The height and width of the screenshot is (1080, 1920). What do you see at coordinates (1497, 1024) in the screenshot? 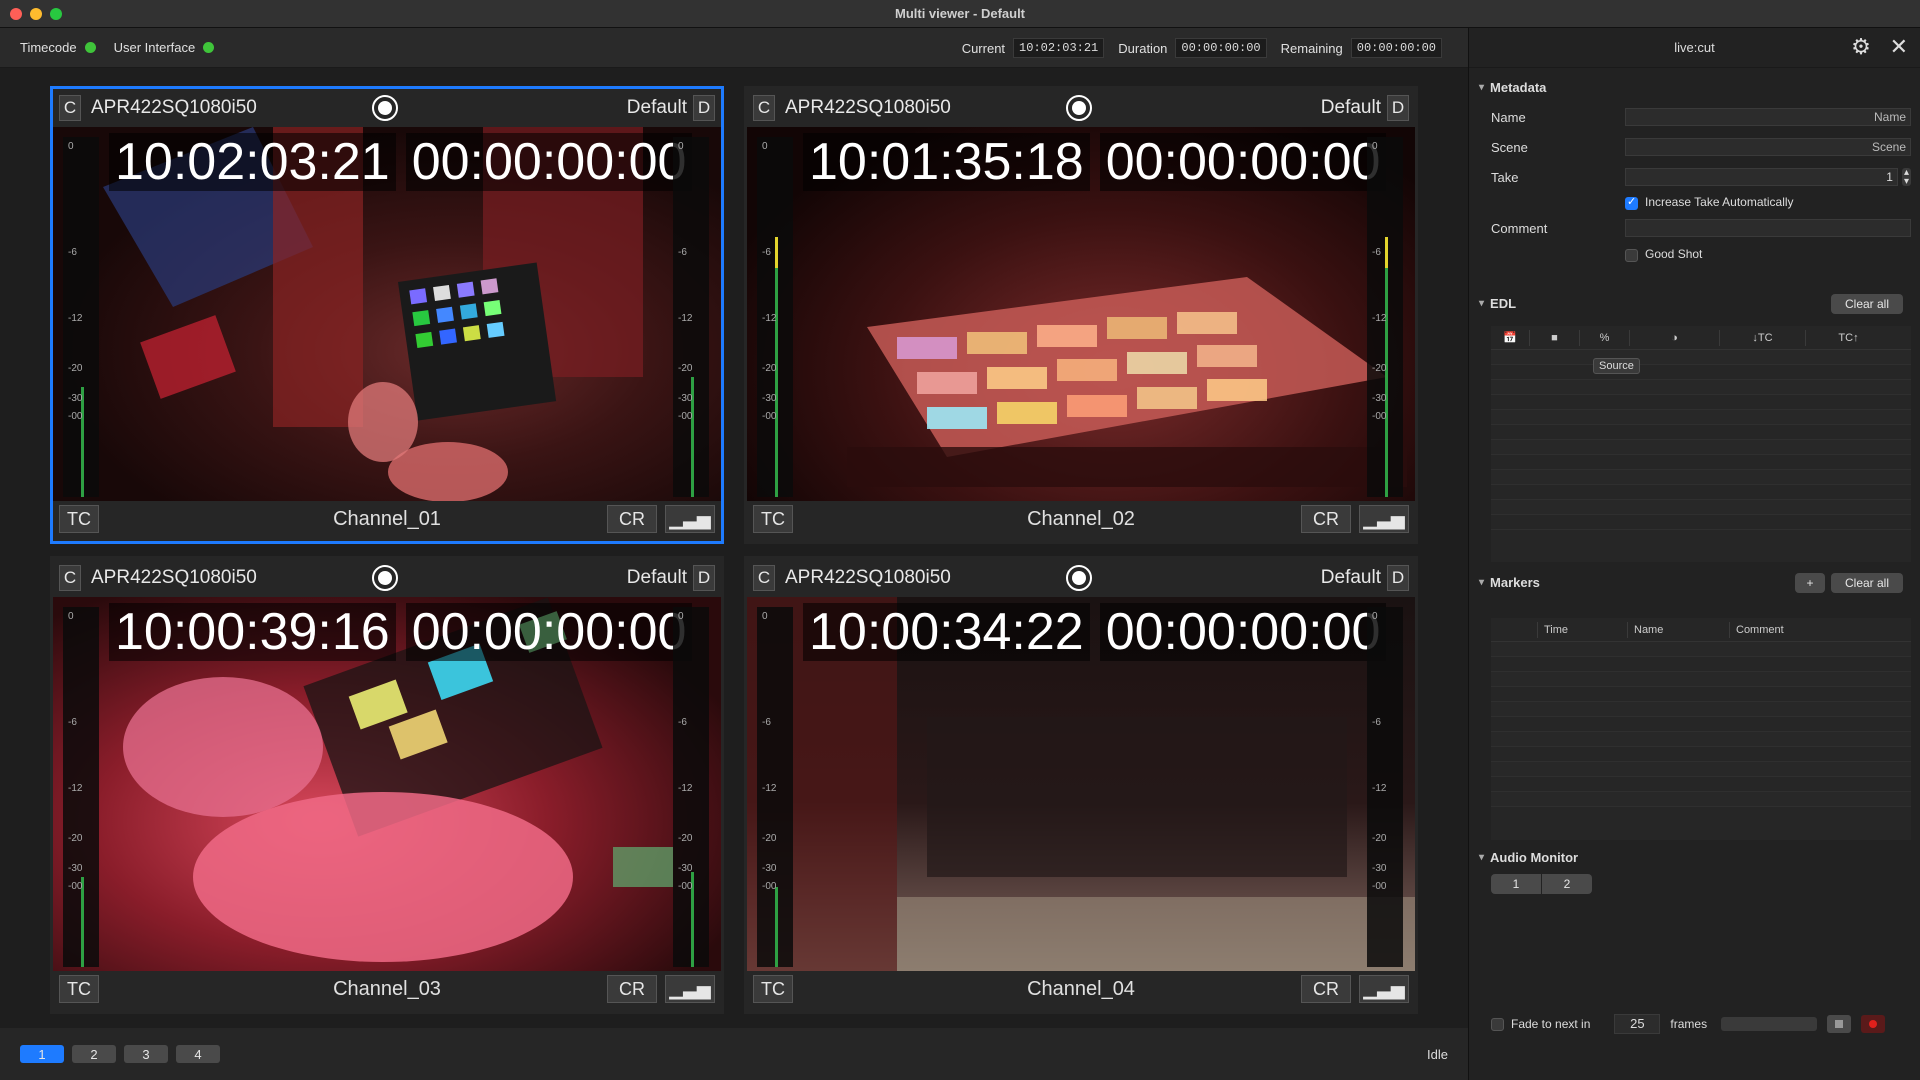
I see `fade-checkbox` at bounding box center [1497, 1024].